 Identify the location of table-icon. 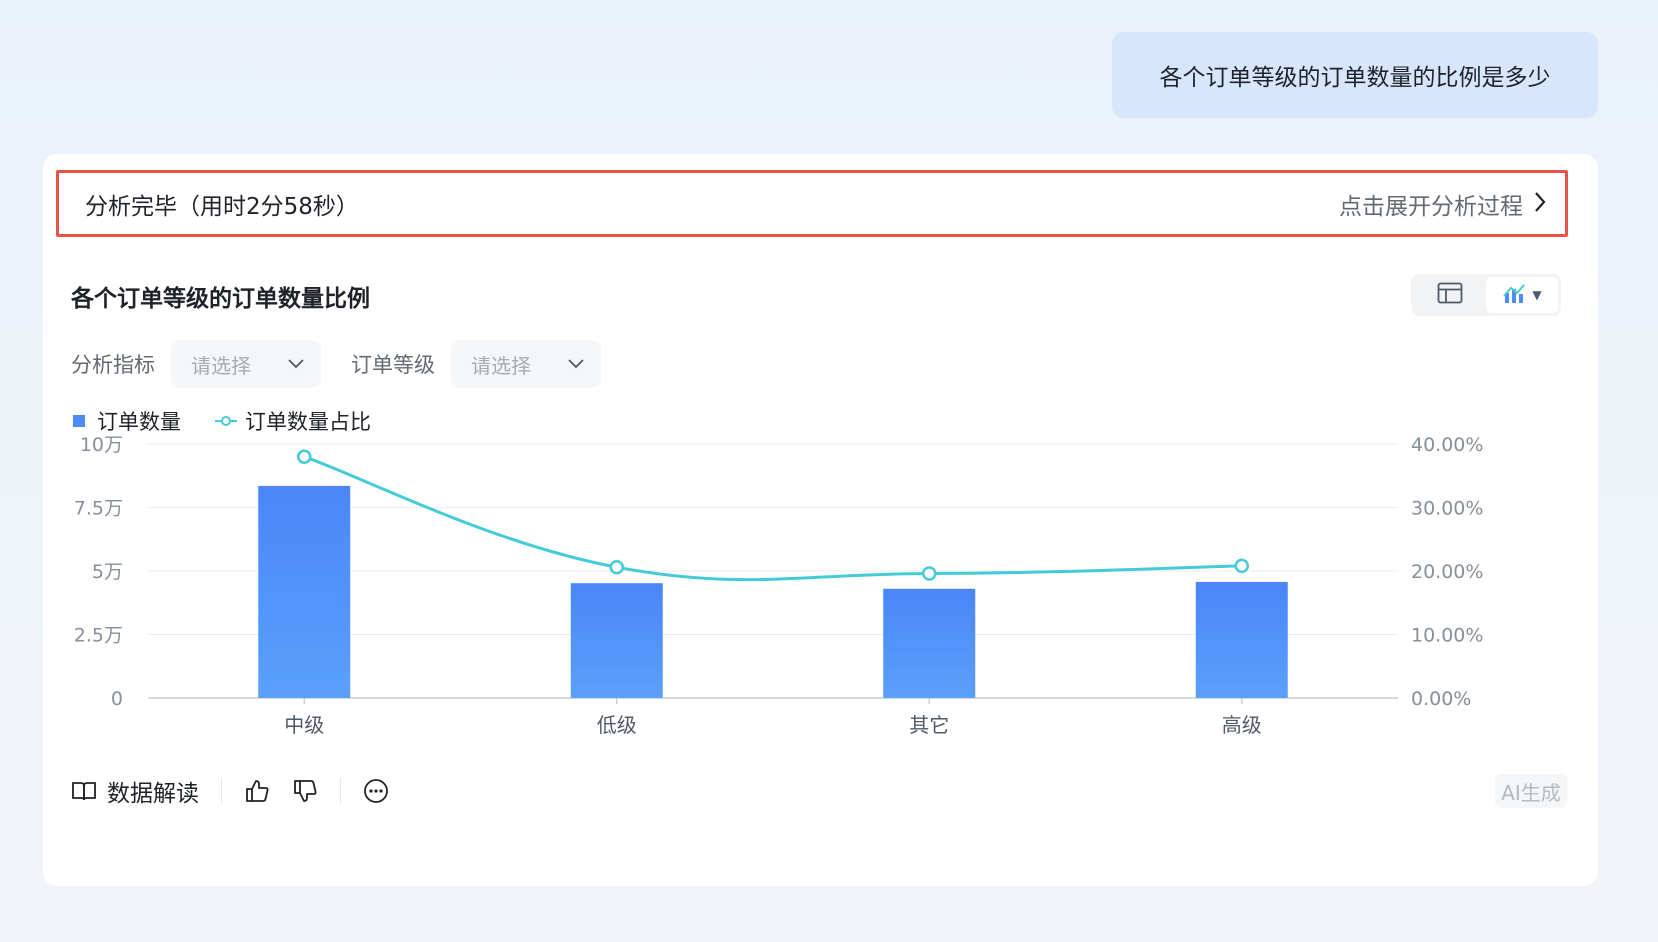
(1450, 295).